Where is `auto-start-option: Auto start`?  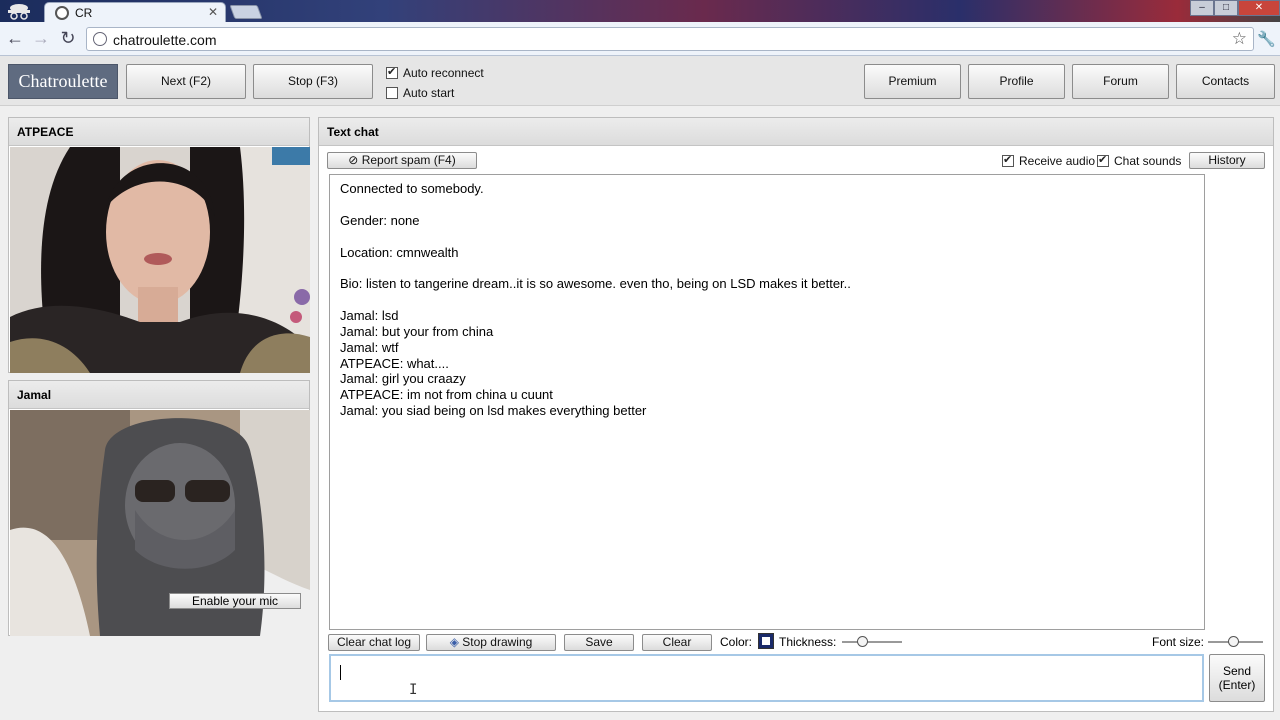
auto-start-option: Auto start is located at coordinates (420, 93).